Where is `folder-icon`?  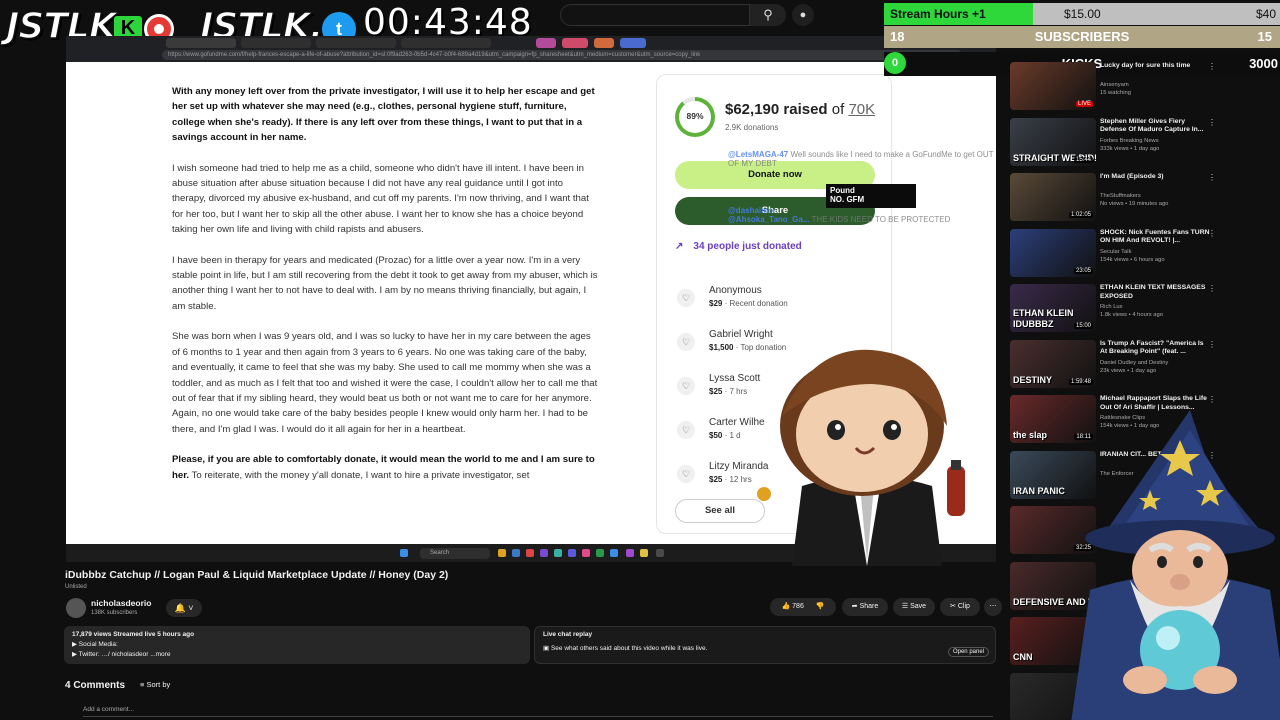
folder-icon is located at coordinates (502, 553).